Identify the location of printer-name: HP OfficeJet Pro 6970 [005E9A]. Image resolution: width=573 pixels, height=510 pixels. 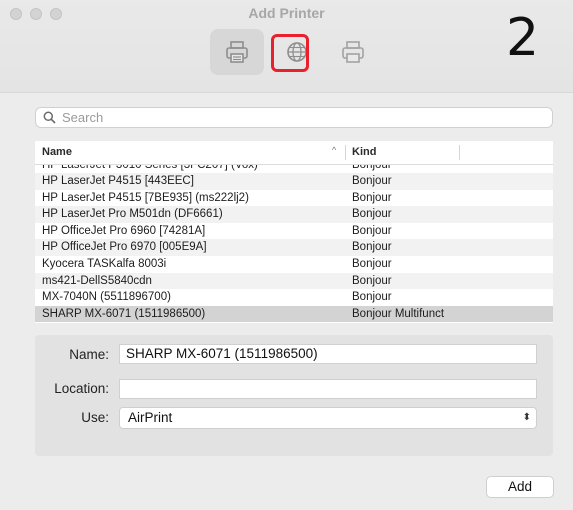
(124, 247).